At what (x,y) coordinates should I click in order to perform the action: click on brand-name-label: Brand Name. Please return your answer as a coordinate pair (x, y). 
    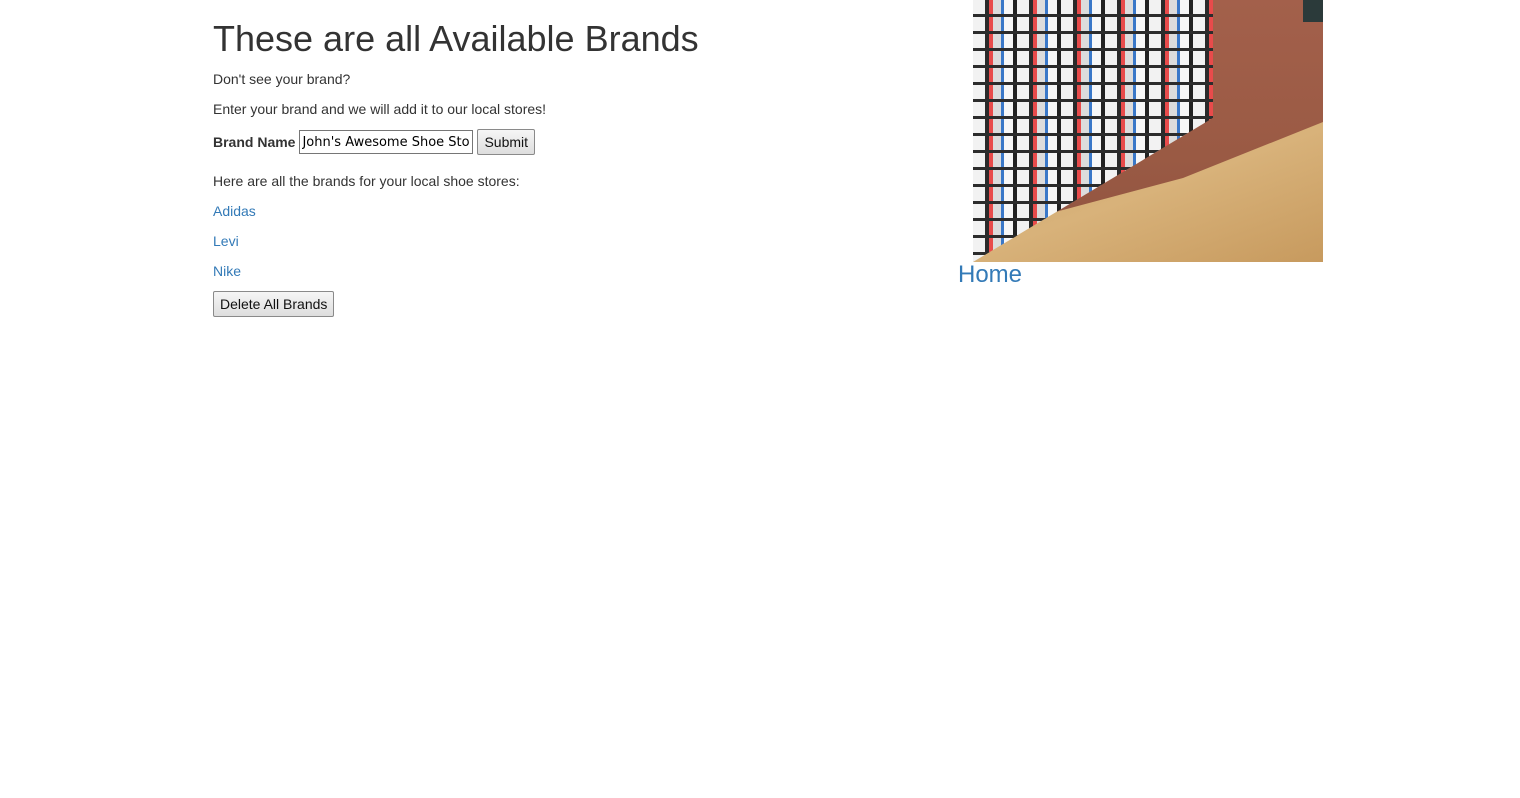
    Looking at the image, I should click on (254, 142).